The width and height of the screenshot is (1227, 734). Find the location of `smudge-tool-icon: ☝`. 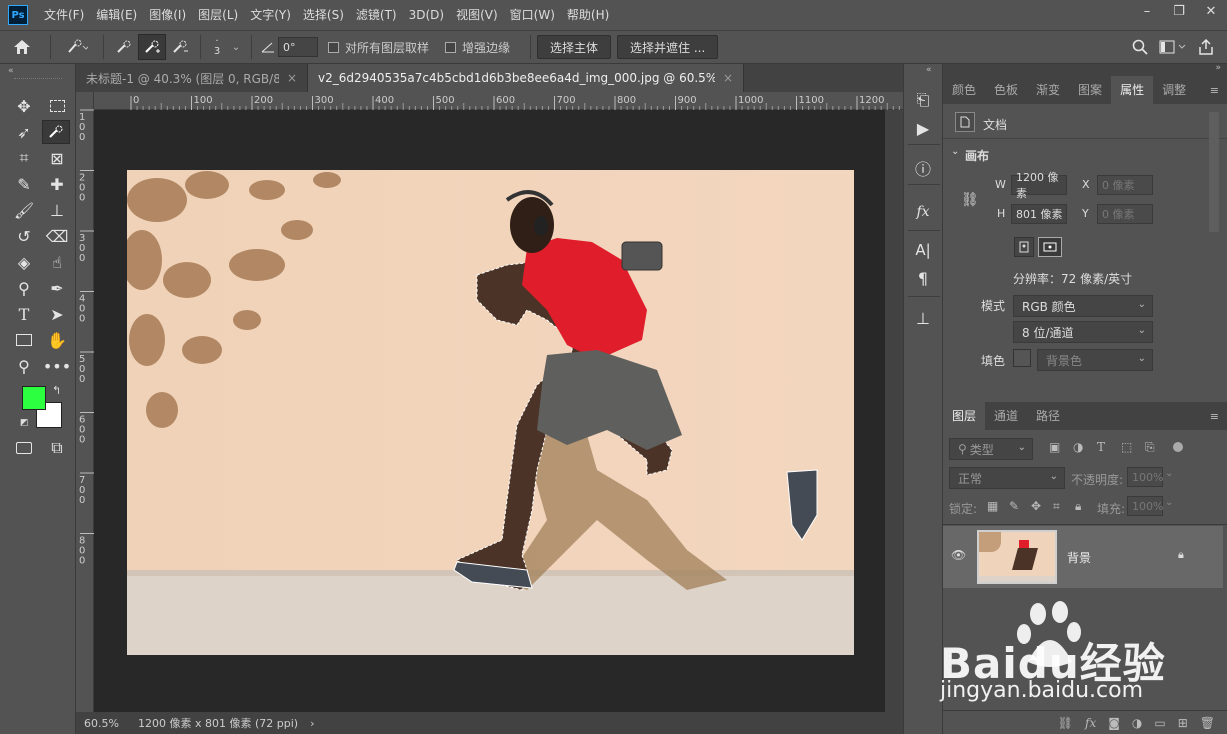

smudge-tool-icon: ☝ is located at coordinates (57, 262).